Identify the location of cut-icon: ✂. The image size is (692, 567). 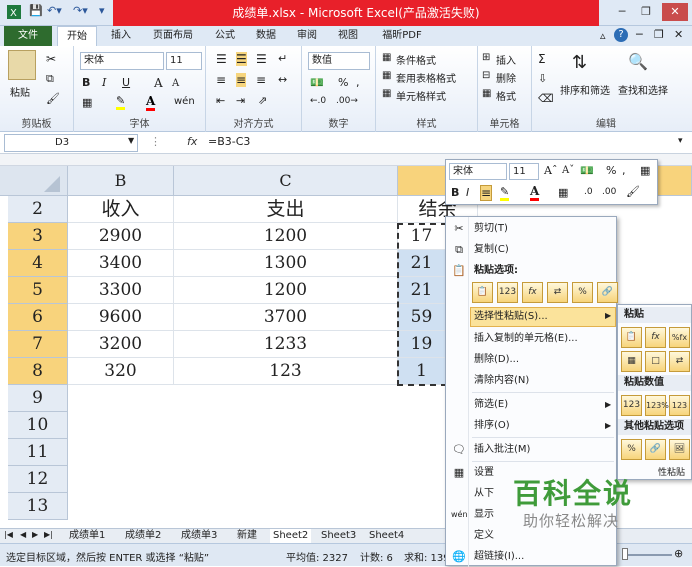
(51, 59).